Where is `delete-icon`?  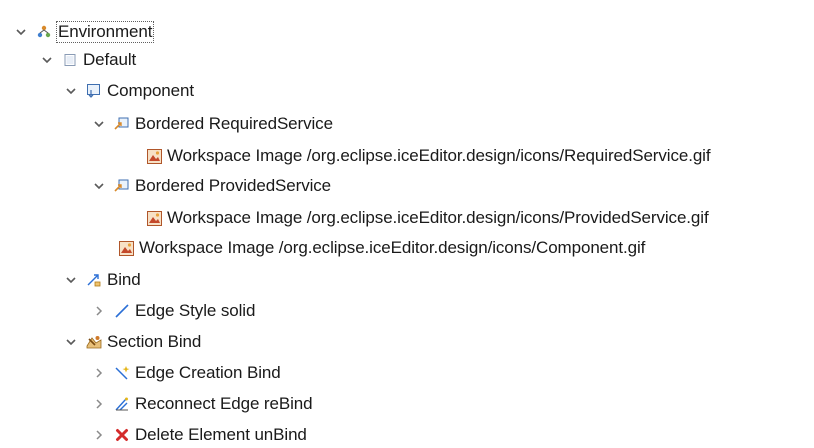
delete-icon is located at coordinates (122, 435).